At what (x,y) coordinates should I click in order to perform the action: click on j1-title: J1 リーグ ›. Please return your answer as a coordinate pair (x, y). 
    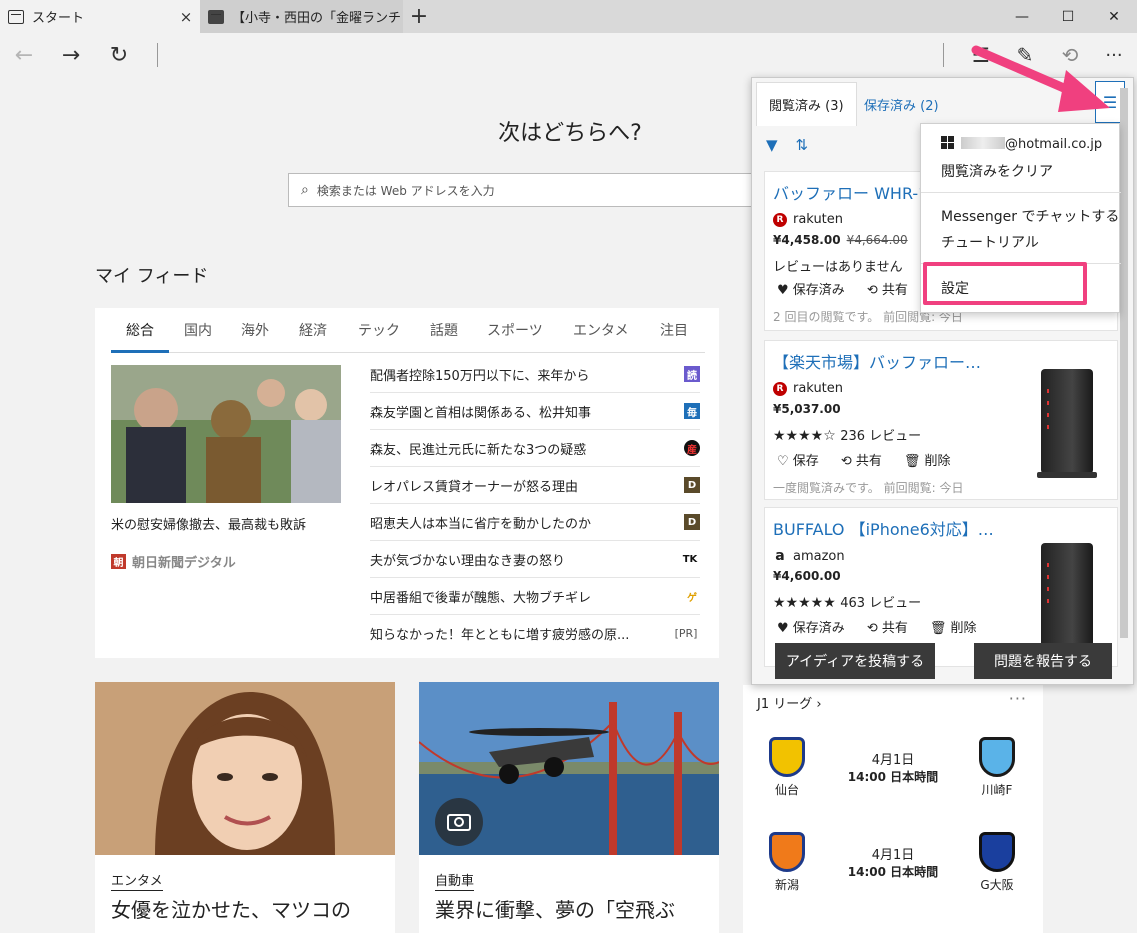
    Looking at the image, I should click on (789, 702).